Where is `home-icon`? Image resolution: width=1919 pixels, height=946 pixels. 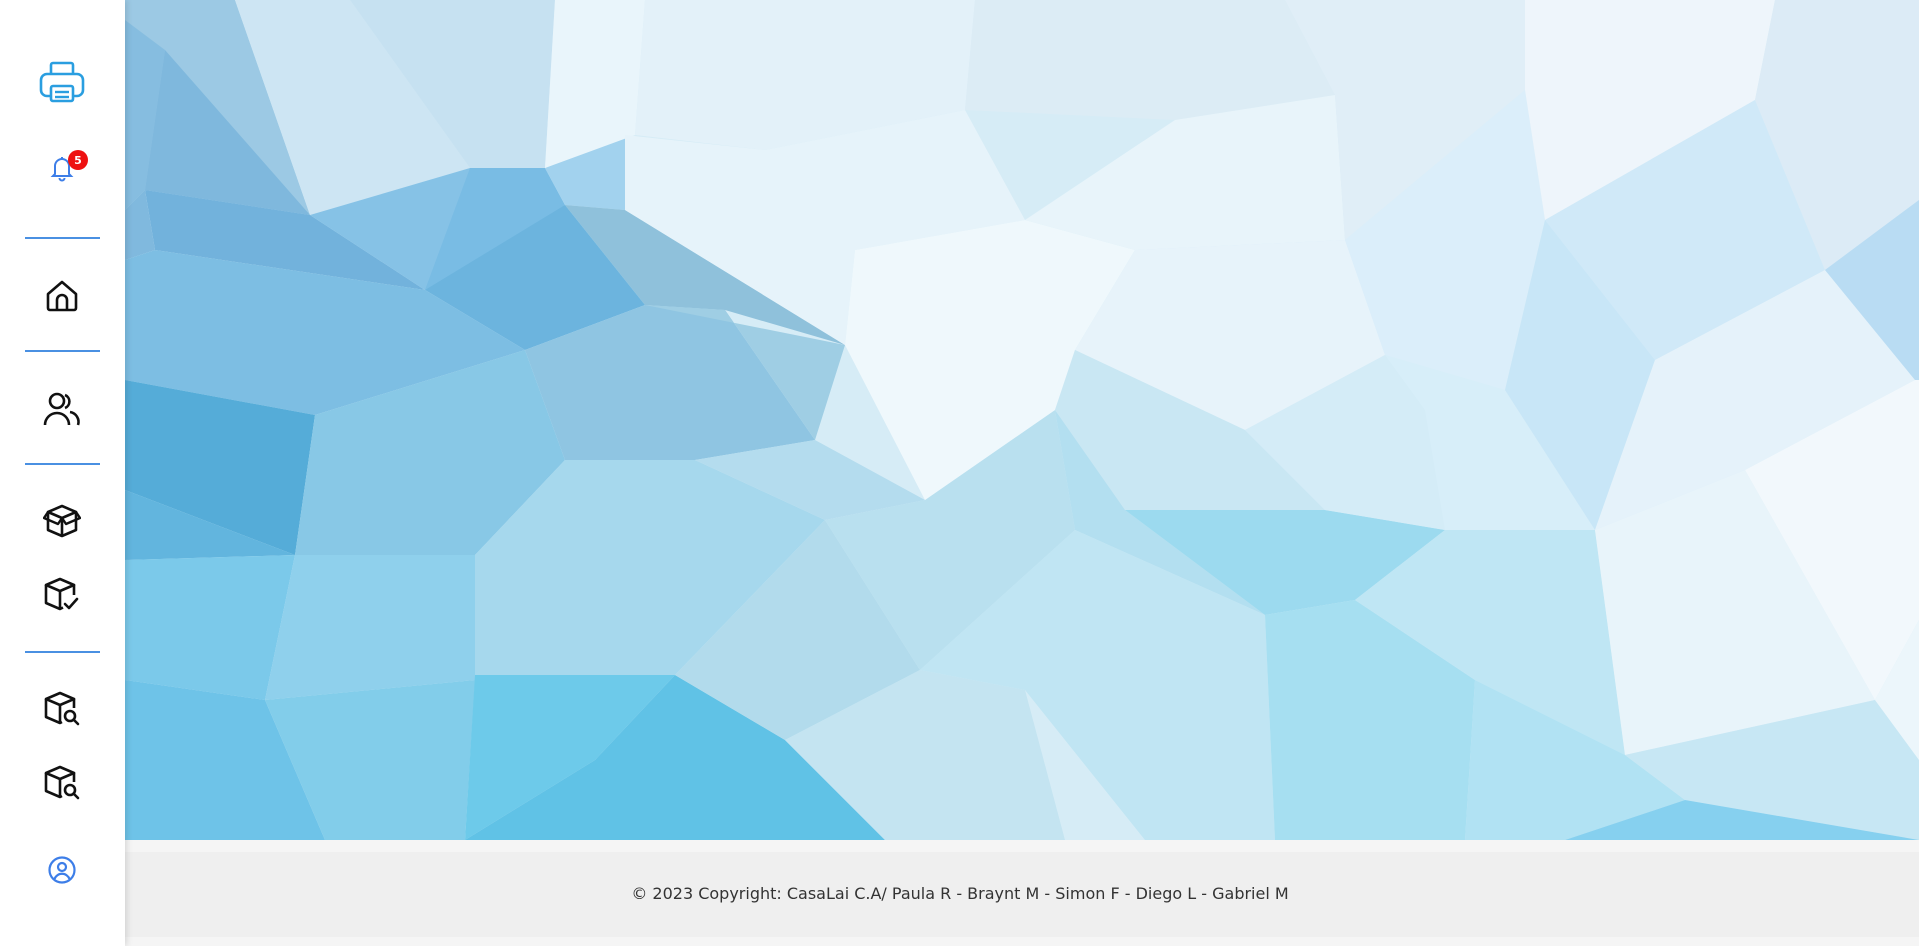
home-icon is located at coordinates (62, 296).